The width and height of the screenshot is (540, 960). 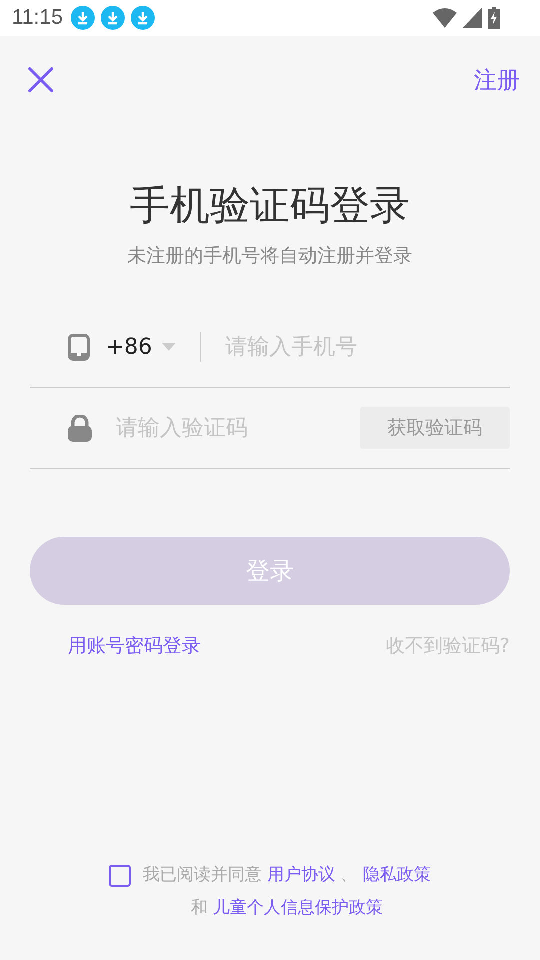 What do you see at coordinates (287, 892) in the screenshot?
I see `agreement-text: 我已阅读并同意 用户协议 、 隐私政策 和 儿童个人信息保护政策` at bounding box center [287, 892].